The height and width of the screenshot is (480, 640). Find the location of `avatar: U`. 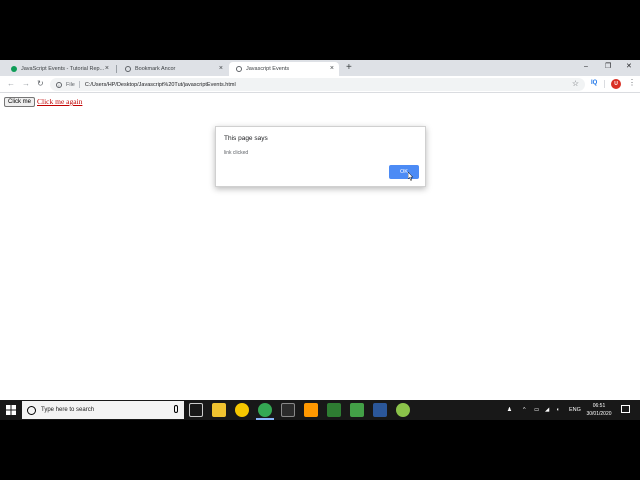

avatar: U is located at coordinates (616, 84).